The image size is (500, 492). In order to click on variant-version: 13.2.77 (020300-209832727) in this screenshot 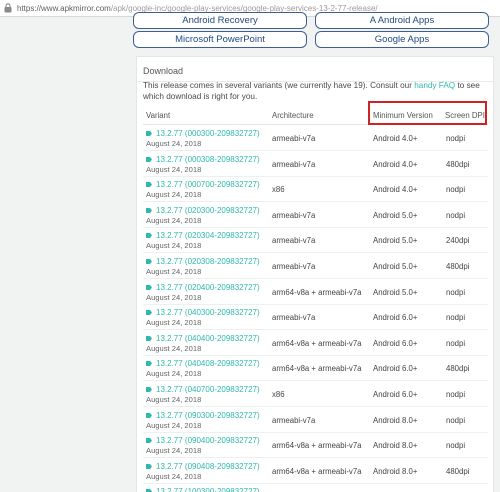, I will do `click(208, 210)`.